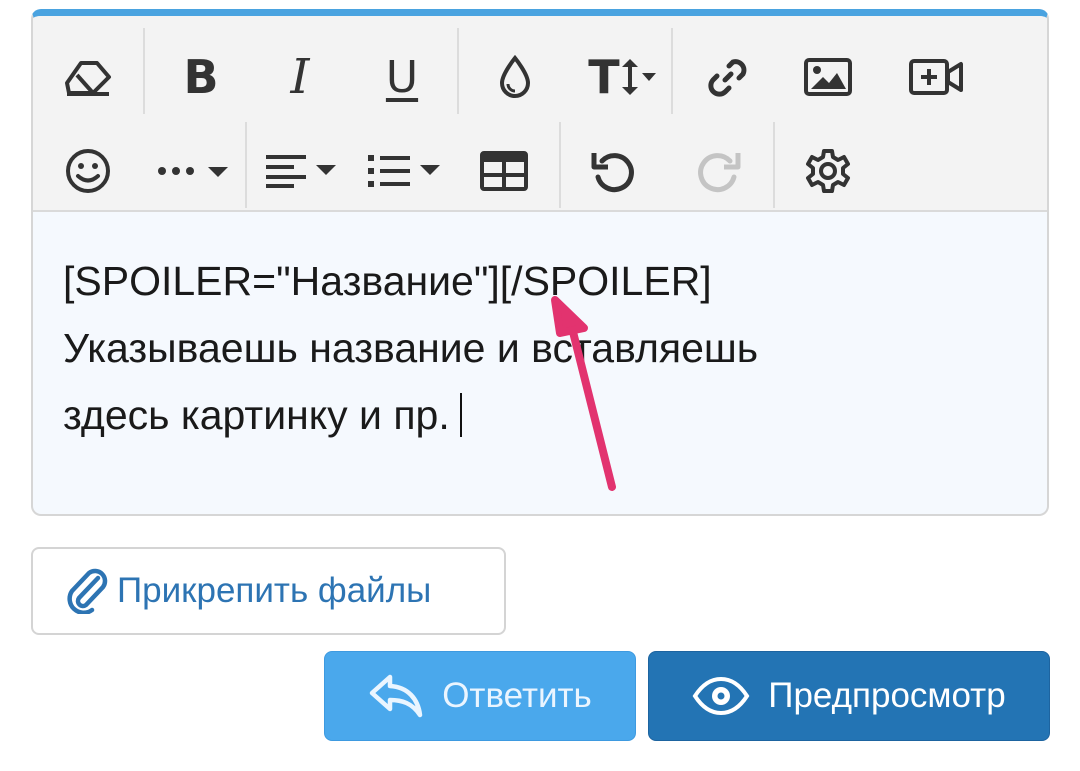 The image size is (1080, 771). Describe the element at coordinates (411, 348) in the screenshot. I see `content-line-2: Указываешь название и вставляешь` at that location.